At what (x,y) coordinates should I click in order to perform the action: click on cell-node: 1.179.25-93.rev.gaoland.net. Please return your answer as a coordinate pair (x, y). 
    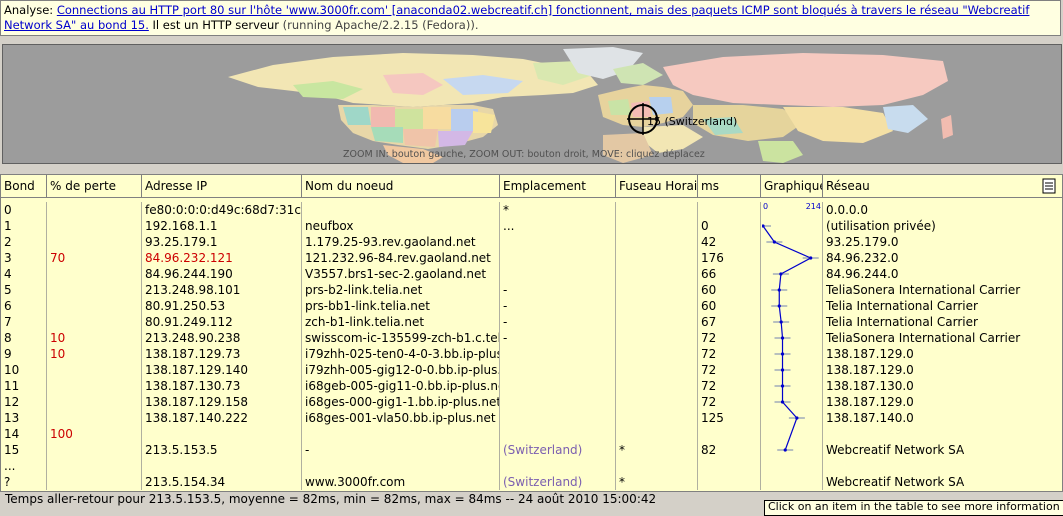
    Looking at the image, I should click on (401, 242).